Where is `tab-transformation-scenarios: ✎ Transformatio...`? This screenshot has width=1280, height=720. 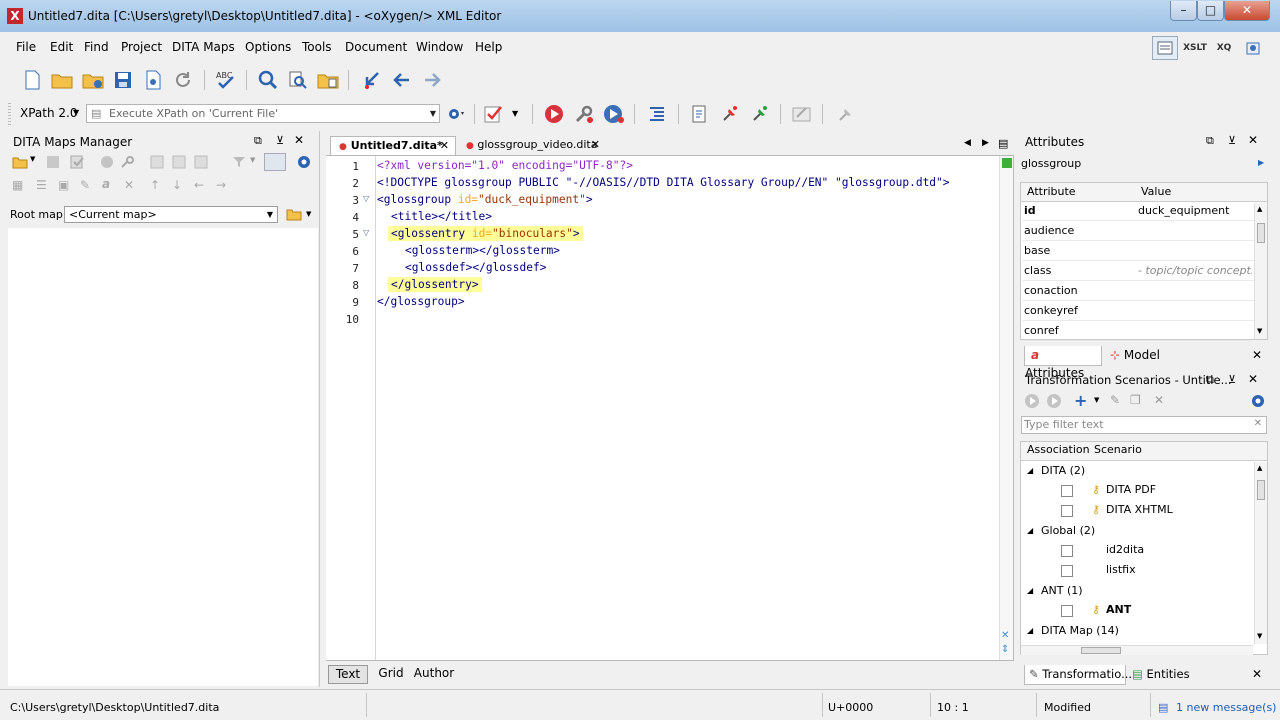
tab-transformation-scenarios: ✎ Transformatio... is located at coordinates (1078, 675).